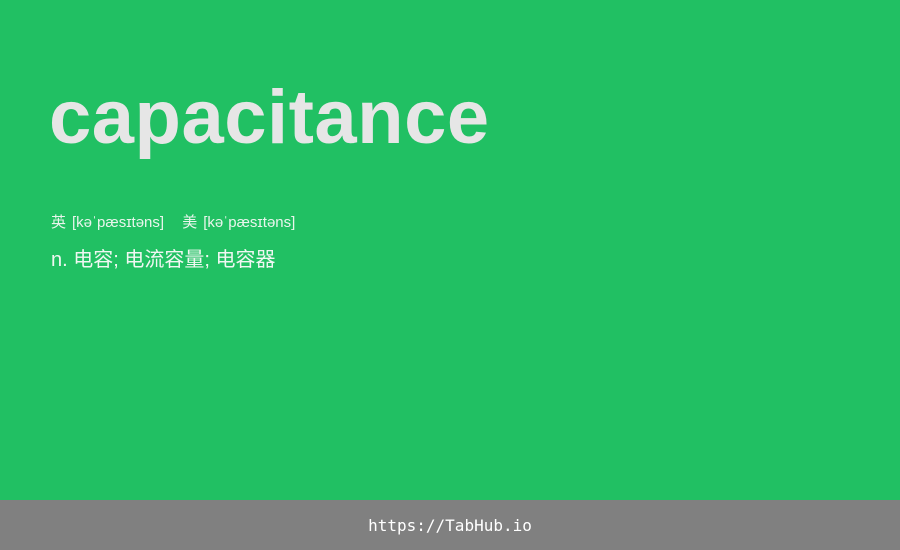 This screenshot has width=900, height=550. Describe the element at coordinates (269, 117) in the screenshot. I see `headword: capacitance` at that location.